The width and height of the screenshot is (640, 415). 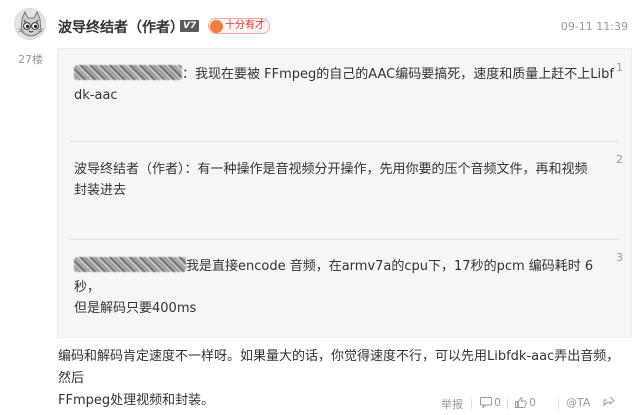 What do you see at coordinates (129, 169) in the screenshot?
I see `quote-speaker: 波导终结者（作者）` at bounding box center [129, 169].